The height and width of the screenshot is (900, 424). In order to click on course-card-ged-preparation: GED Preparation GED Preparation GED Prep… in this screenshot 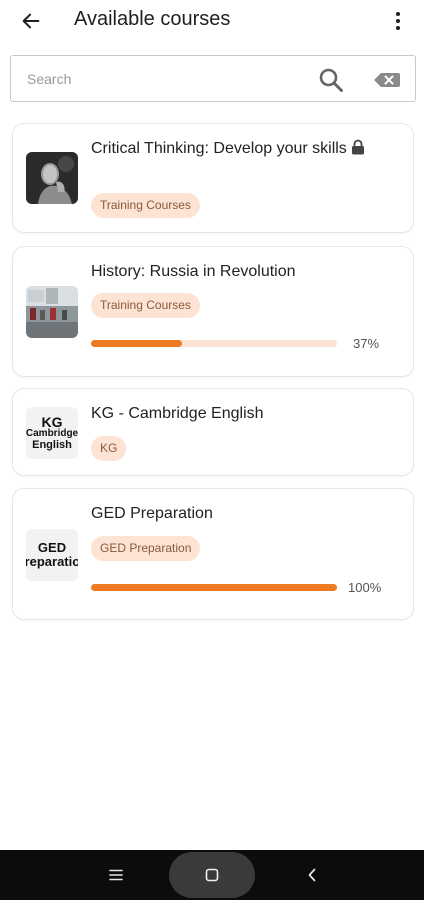, I will do `click(213, 554)`.